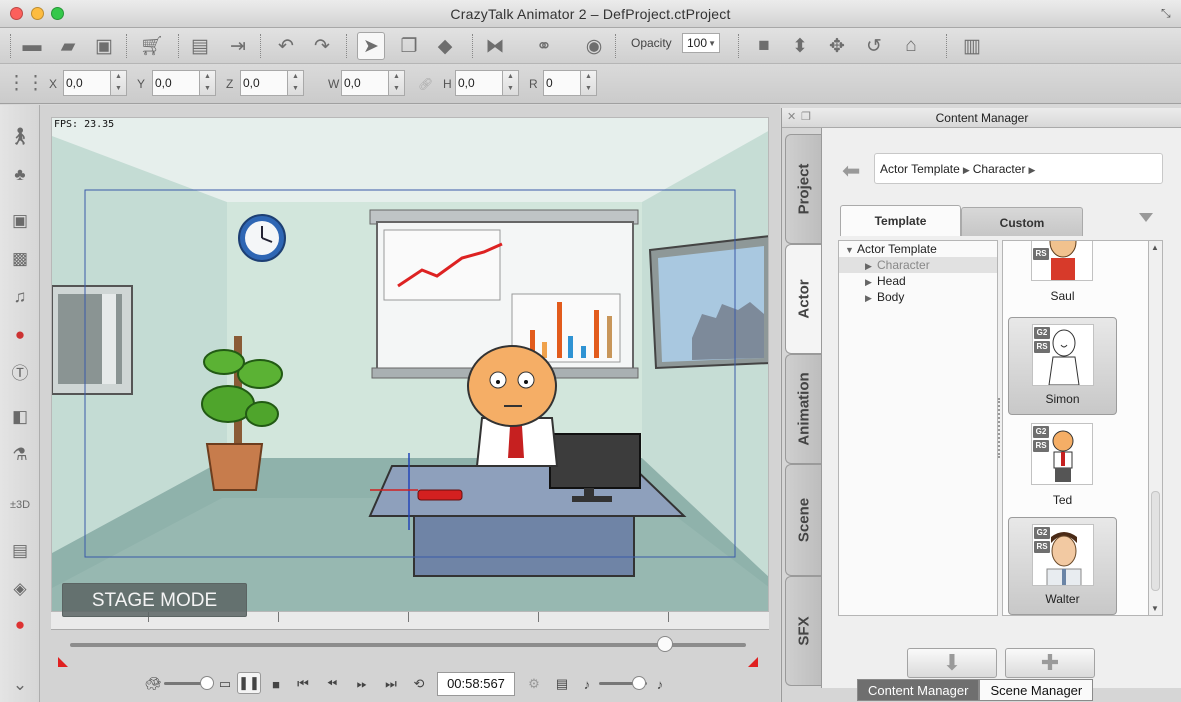 The width and height of the screenshot is (1181, 702). What do you see at coordinates (1155, 541) in the screenshot?
I see `scrollbar-thumb` at bounding box center [1155, 541].